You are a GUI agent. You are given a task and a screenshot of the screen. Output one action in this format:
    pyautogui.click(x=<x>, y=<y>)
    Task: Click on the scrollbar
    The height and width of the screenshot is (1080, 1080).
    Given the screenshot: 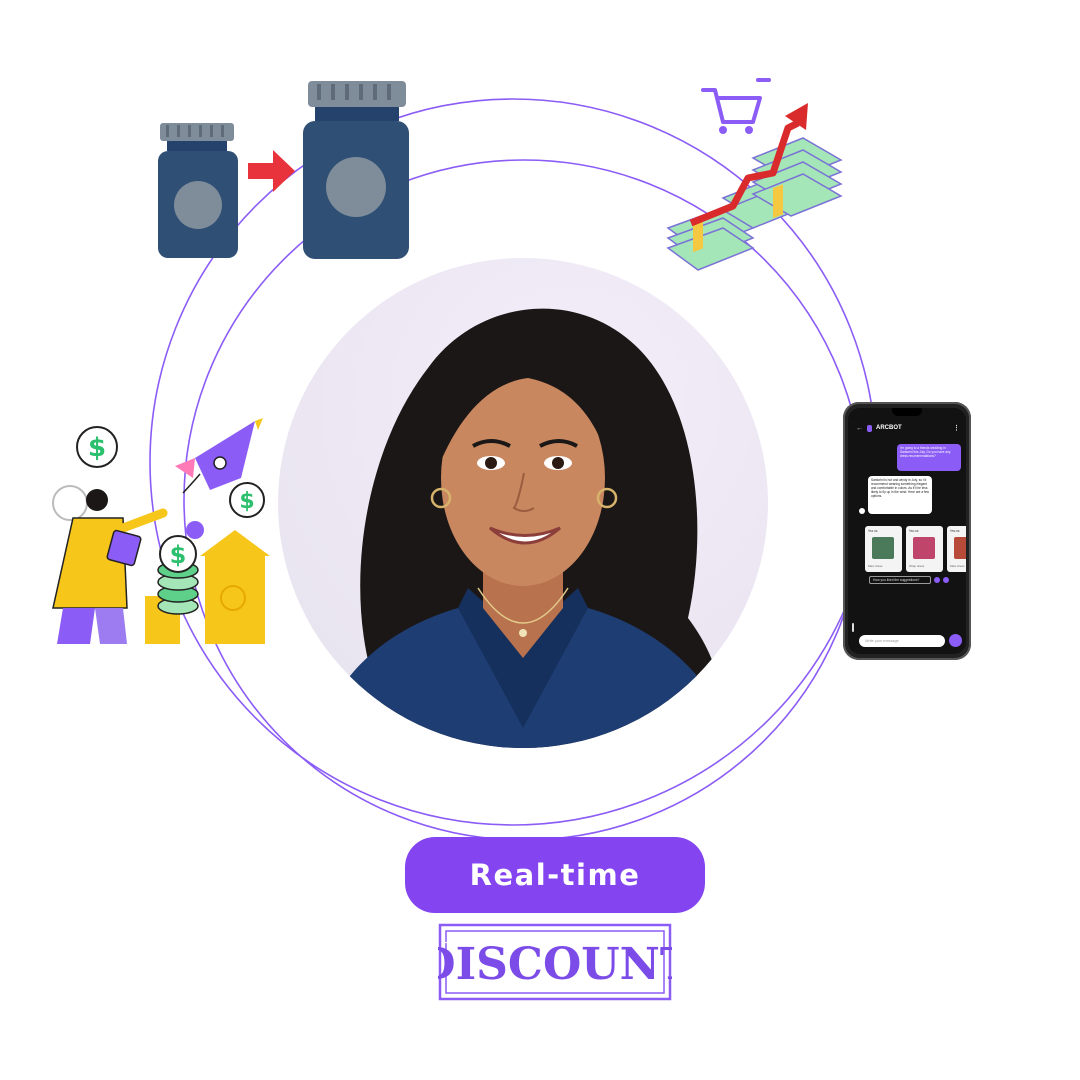 What is the action you would take?
    pyautogui.click(x=853, y=627)
    